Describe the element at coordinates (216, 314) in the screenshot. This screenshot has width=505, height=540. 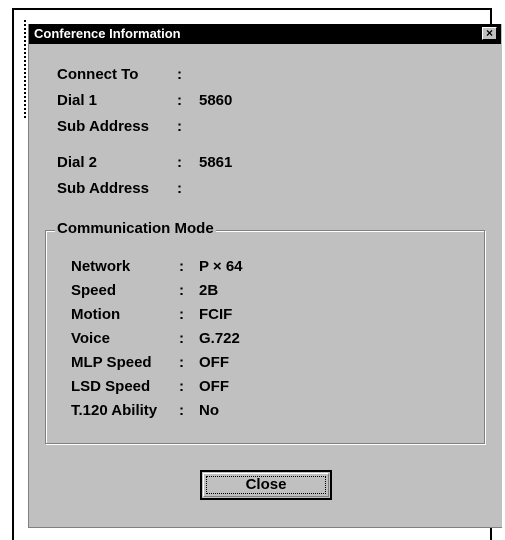
I see `mode-value: FCIF` at that location.